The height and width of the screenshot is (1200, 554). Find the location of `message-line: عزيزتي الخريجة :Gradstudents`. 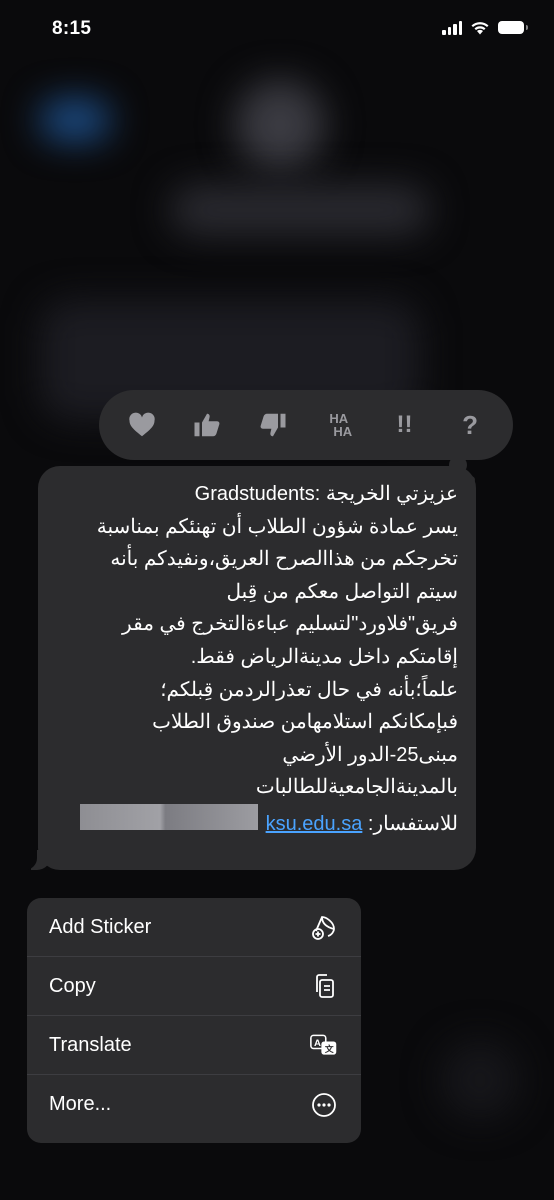

message-line: عزيزتي الخريجة :Gradstudents is located at coordinates (326, 494).